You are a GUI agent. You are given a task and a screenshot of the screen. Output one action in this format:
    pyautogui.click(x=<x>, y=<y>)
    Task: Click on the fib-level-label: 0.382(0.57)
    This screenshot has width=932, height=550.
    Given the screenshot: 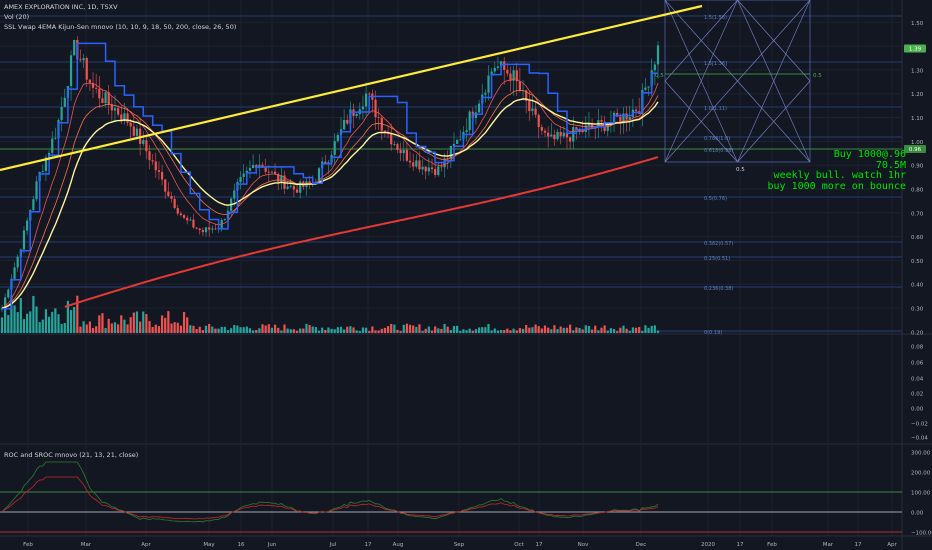 What is the action you would take?
    pyautogui.click(x=718, y=244)
    